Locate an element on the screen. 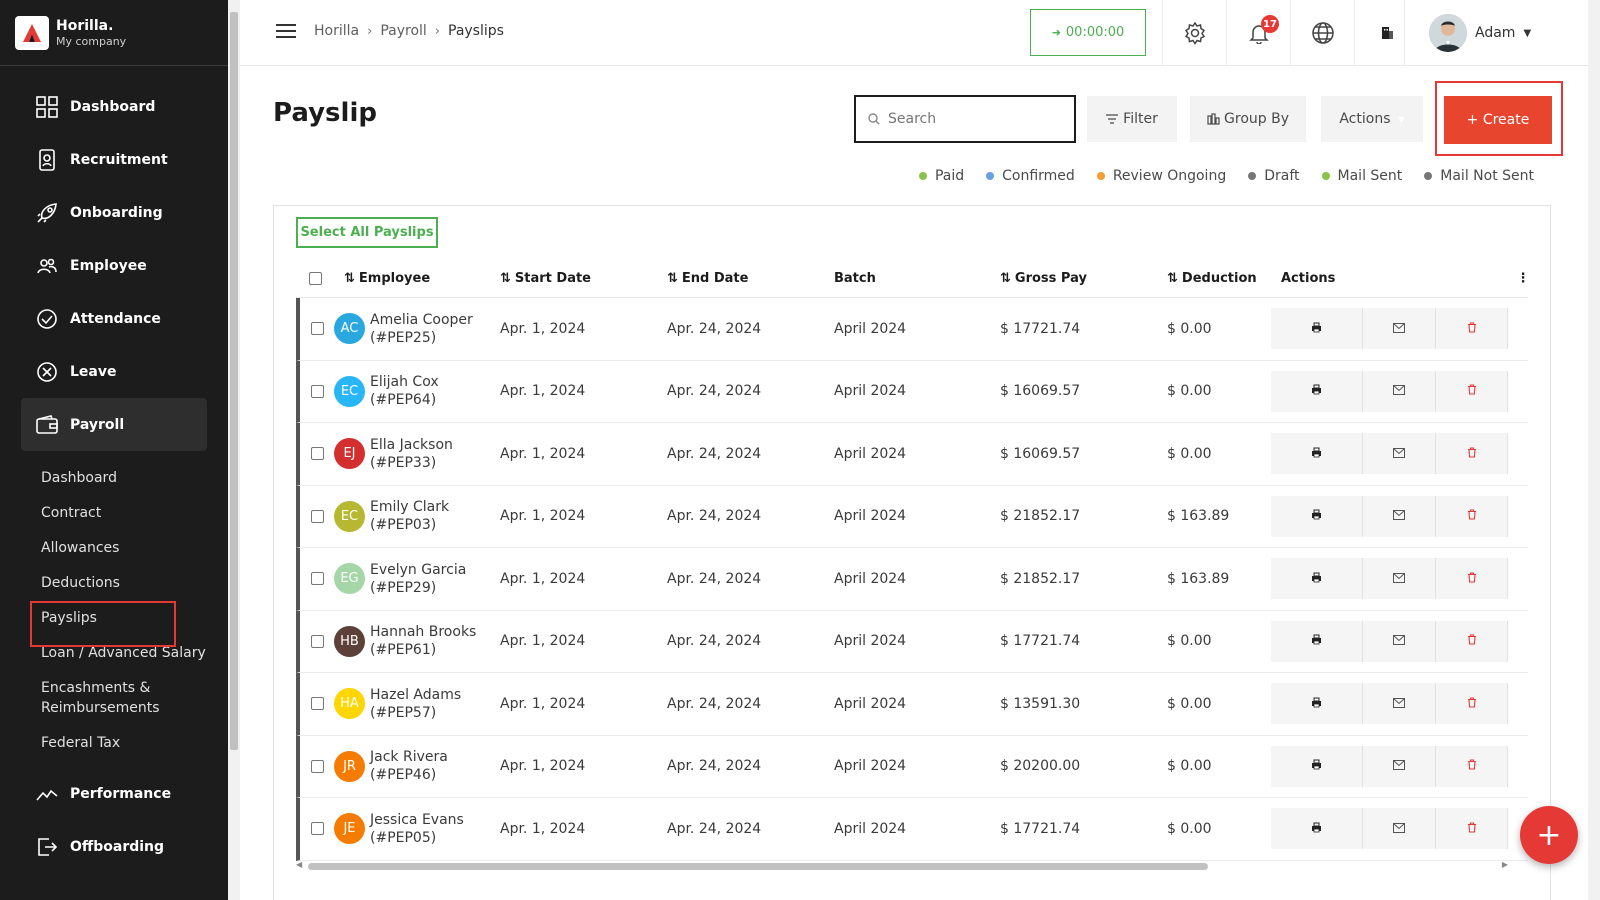 The width and height of the screenshot is (1600, 900). column-start-date: ⇅ Start Date is located at coordinates (583, 278).